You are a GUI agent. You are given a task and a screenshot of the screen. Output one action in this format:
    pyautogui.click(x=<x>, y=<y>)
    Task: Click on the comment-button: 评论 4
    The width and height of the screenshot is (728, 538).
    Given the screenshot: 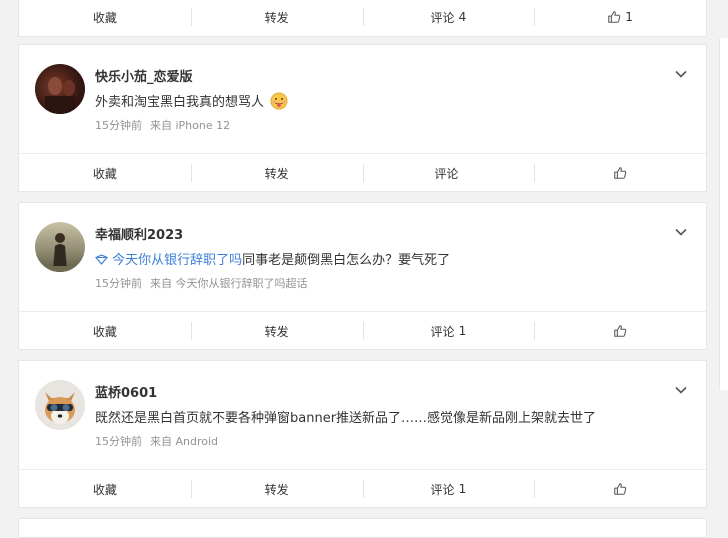 What is the action you would take?
    pyautogui.click(x=448, y=18)
    